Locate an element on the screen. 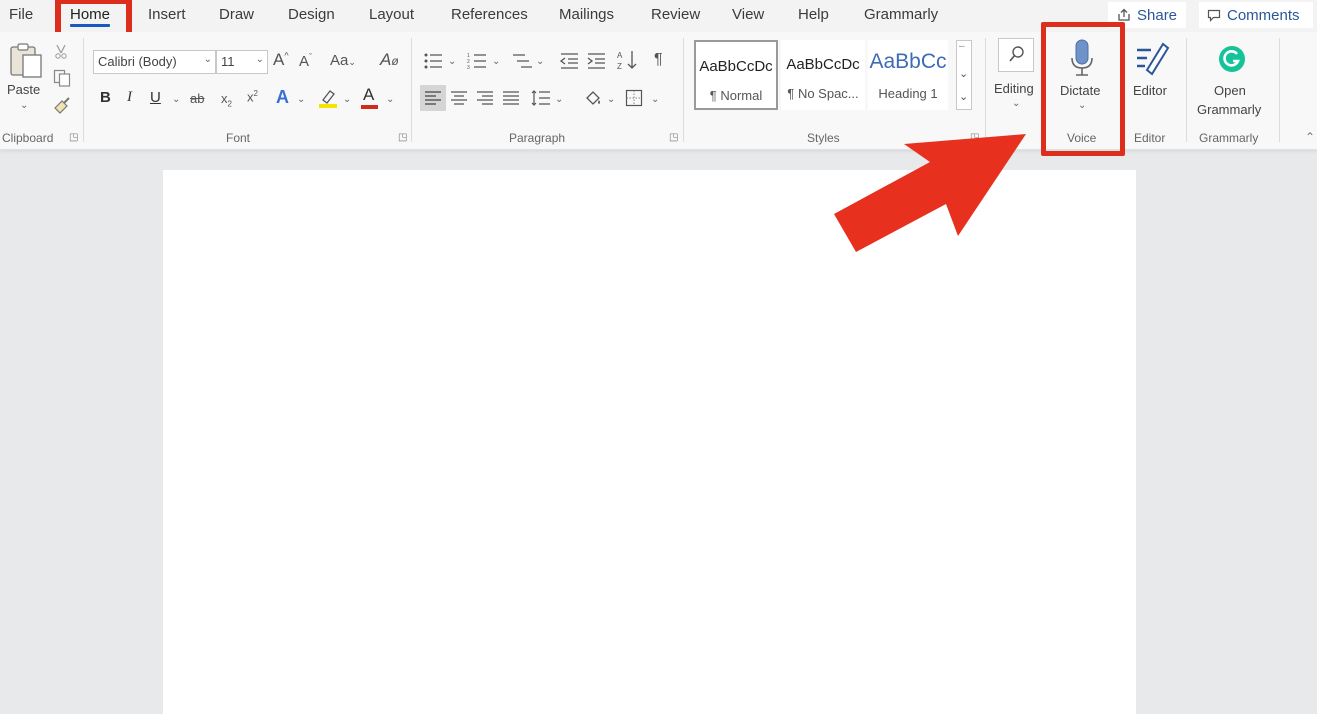  dictate-highlight is located at coordinates (1083, 89).